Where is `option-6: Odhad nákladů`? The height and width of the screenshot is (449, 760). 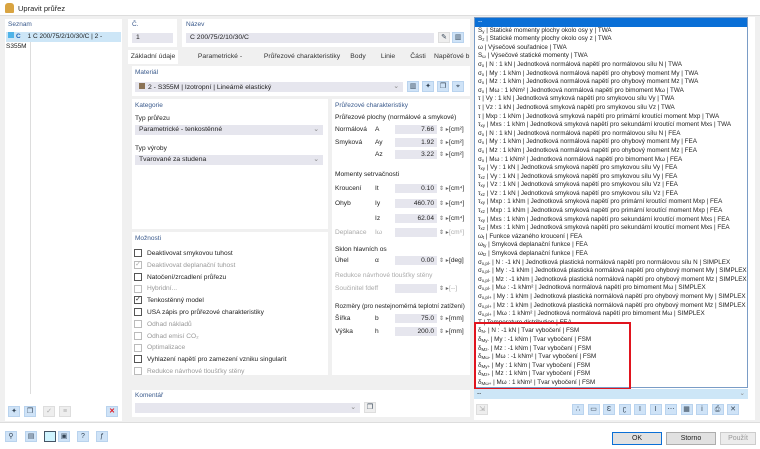 option-6: Odhad nákladů is located at coordinates (163, 325).